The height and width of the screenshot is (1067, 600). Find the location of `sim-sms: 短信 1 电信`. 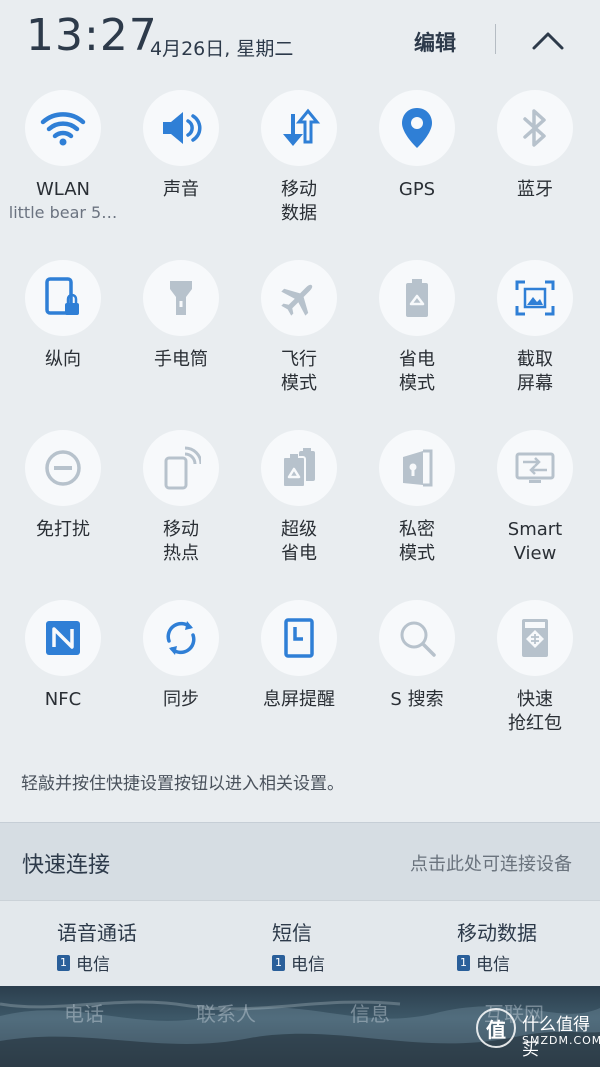

sim-sms: 短信 1 电信 is located at coordinates (352, 946).